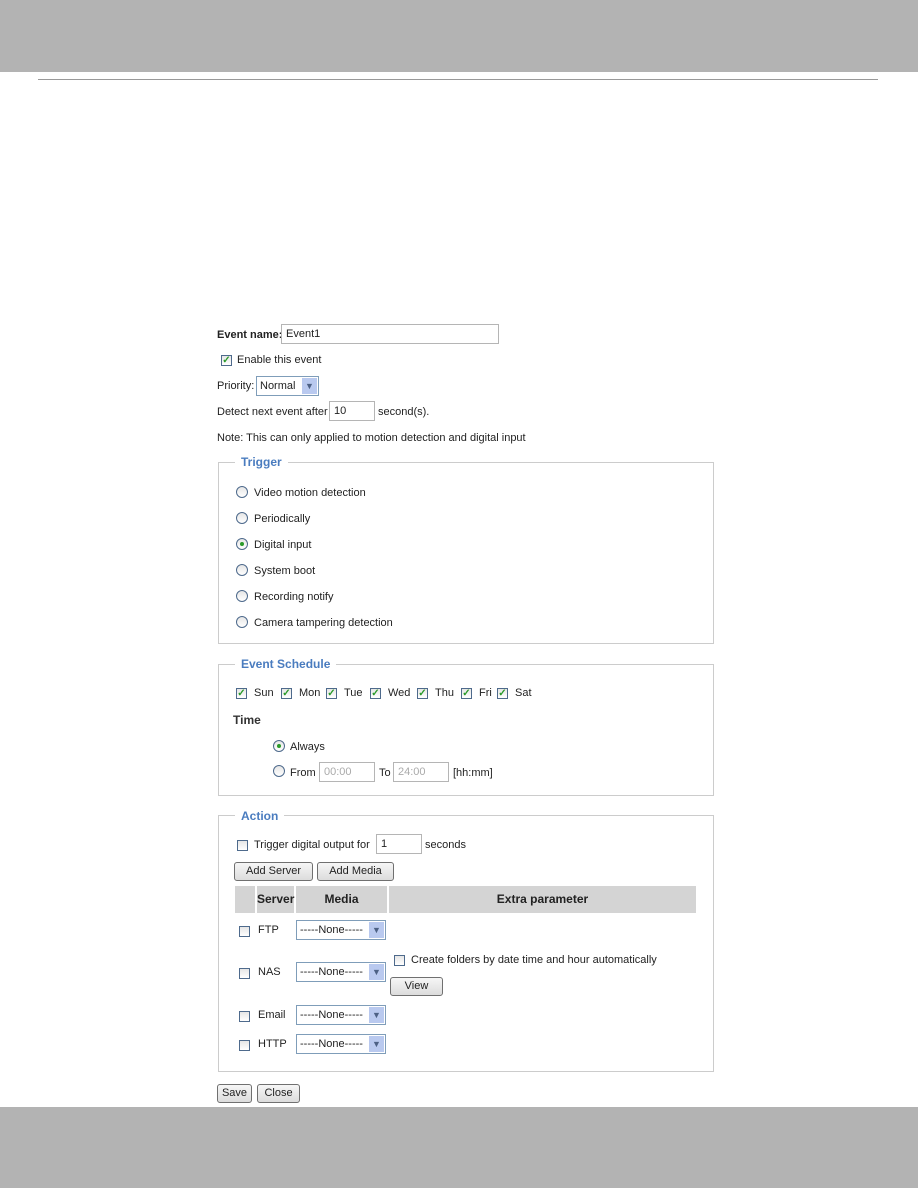  I want to click on divider, so click(458, 79).